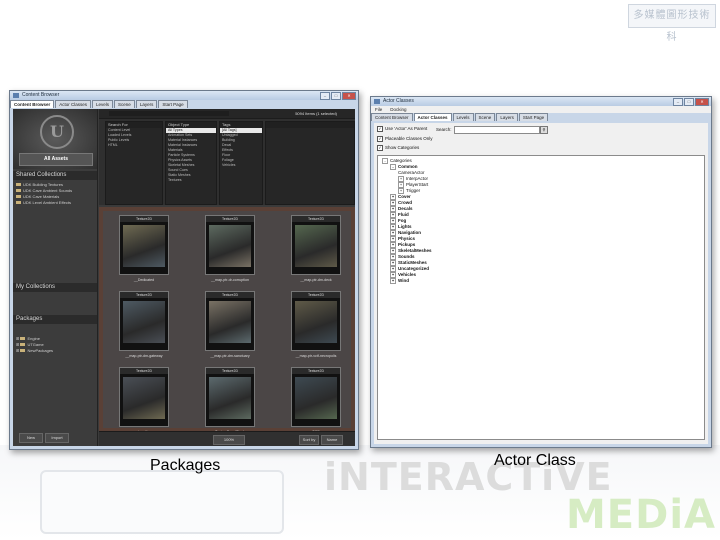 The width and height of the screenshot is (720, 540). Describe the element at coordinates (41, 95) in the screenshot. I see `content-browser-title: Content Browser` at that location.